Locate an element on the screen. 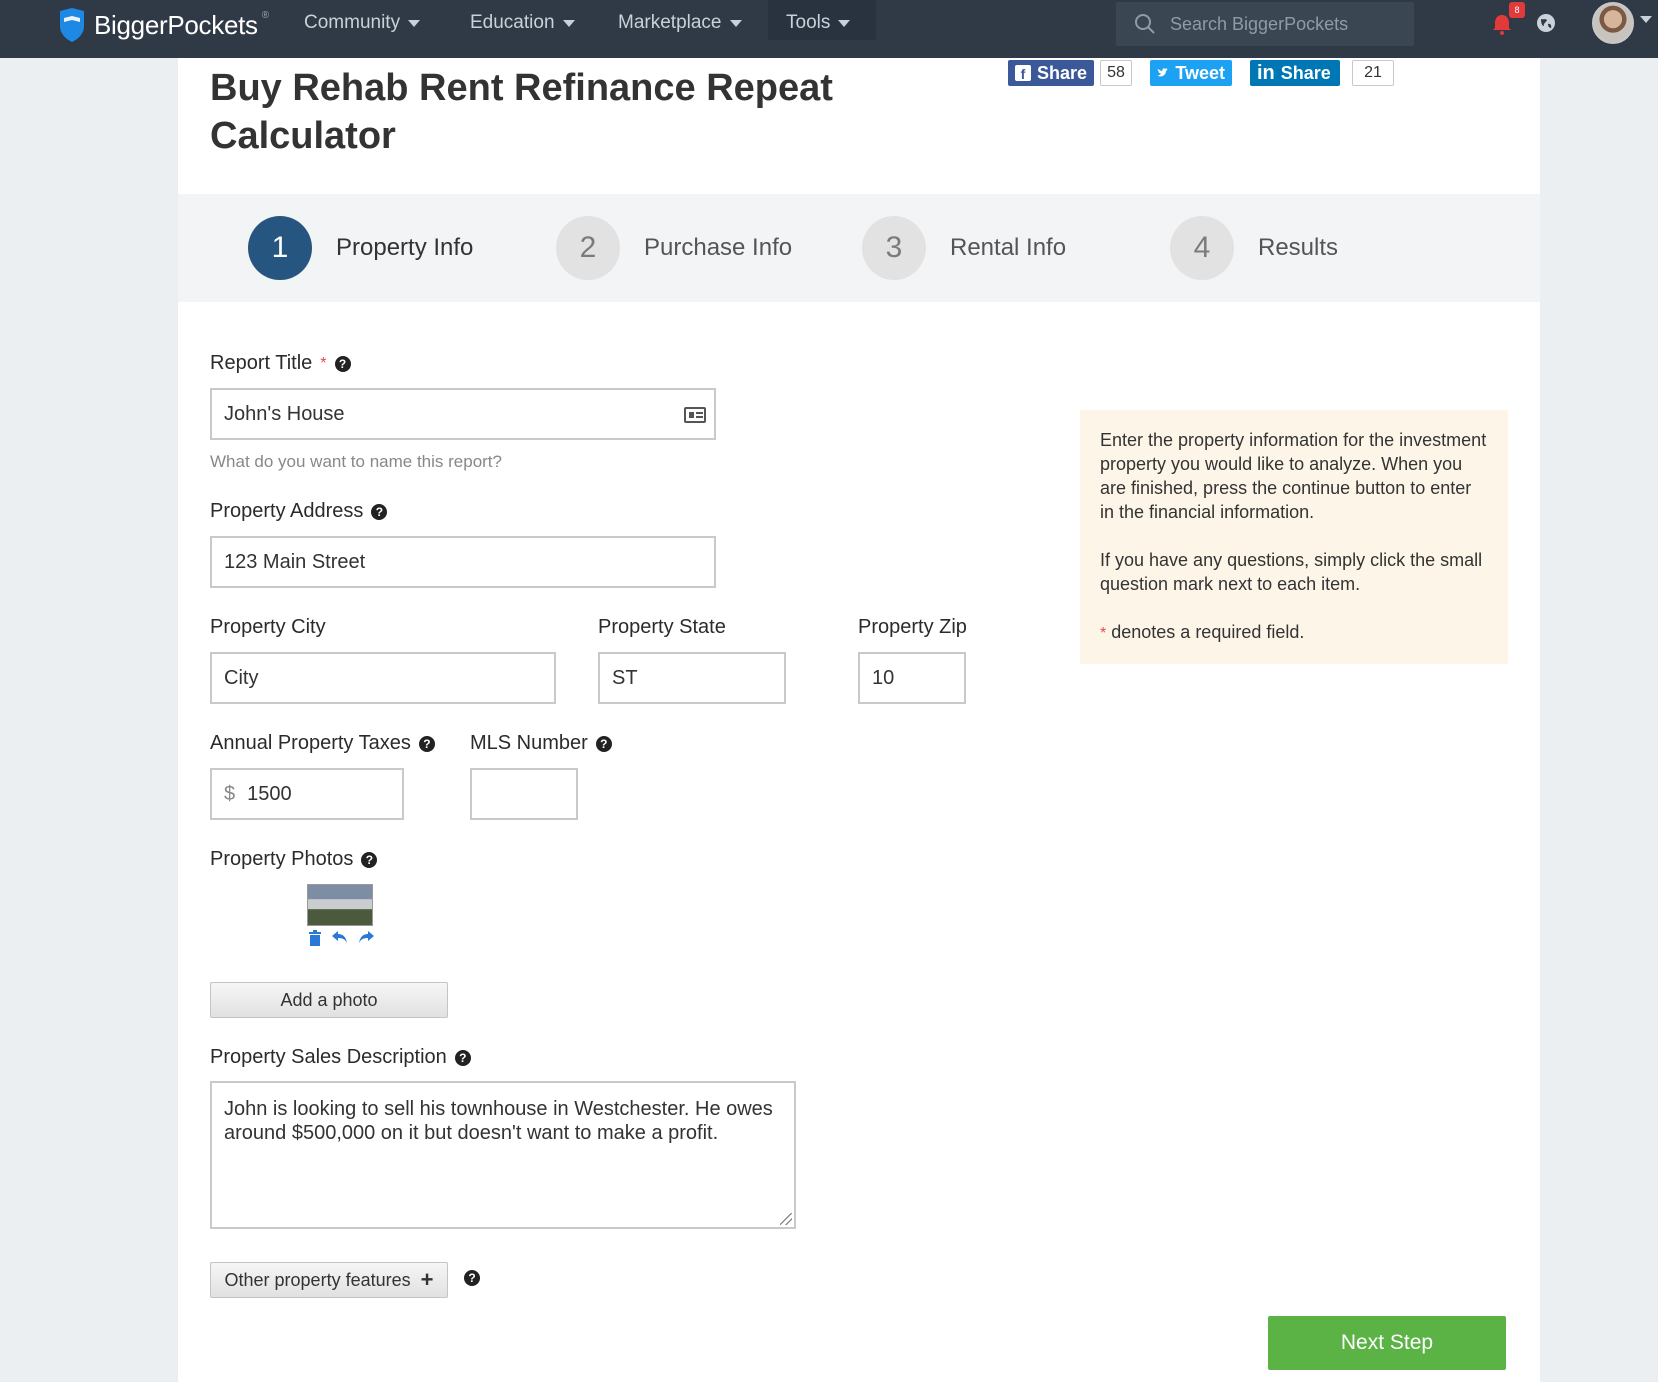 The image size is (1658, 1382). other-features-label: Other property features is located at coordinates (317, 1279).